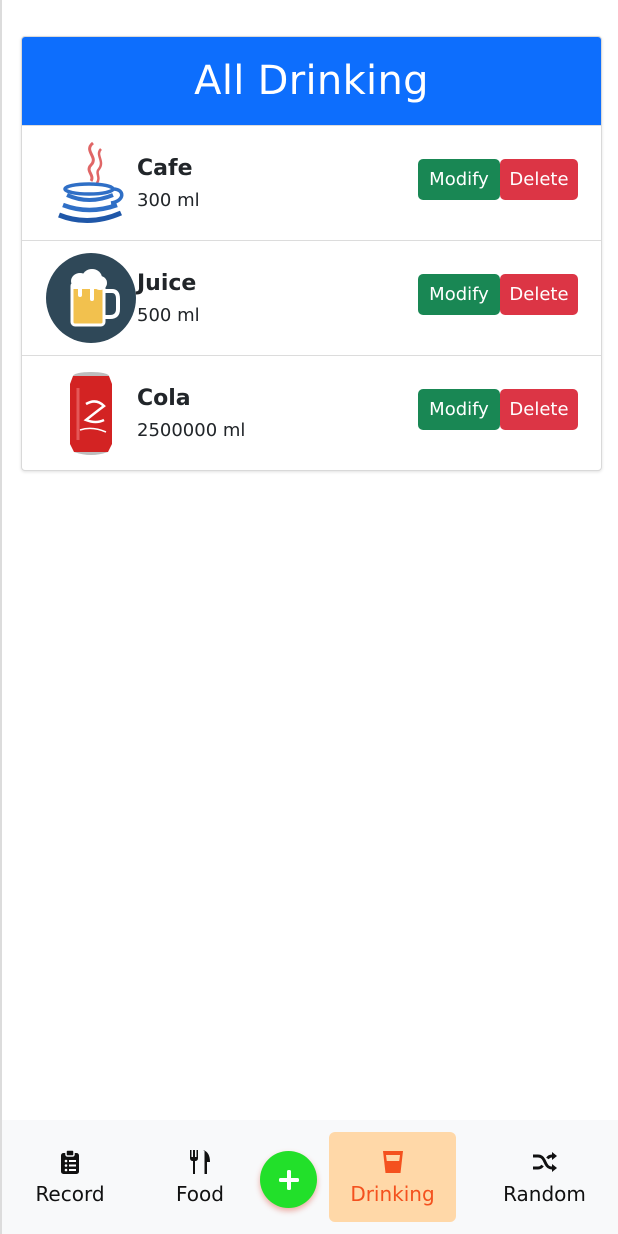 This screenshot has height=1234, width=618. I want to click on item-volume: 2500000 ml, so click(191, 430).